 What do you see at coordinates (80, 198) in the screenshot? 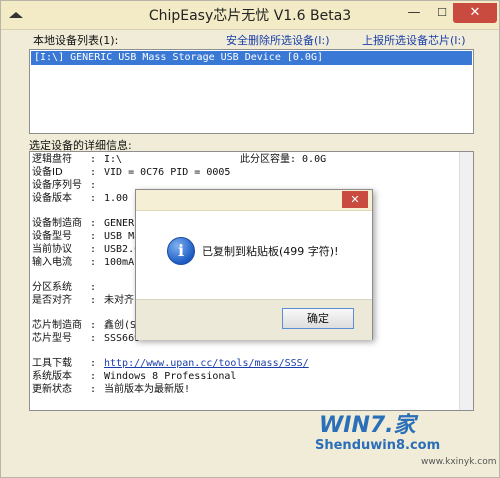
I see `detail-row: 设备版本:1.00` at bounding box center [80, 198].